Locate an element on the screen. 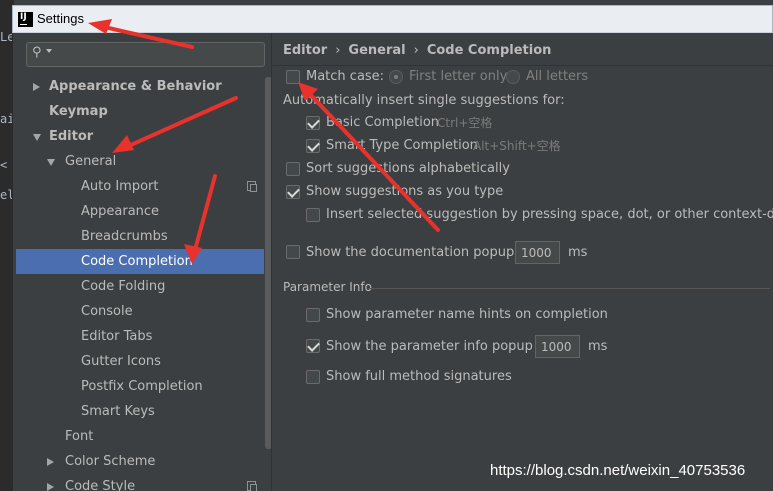  full-signatures-row: Show full method signatures is located at coordinates (456, 377).